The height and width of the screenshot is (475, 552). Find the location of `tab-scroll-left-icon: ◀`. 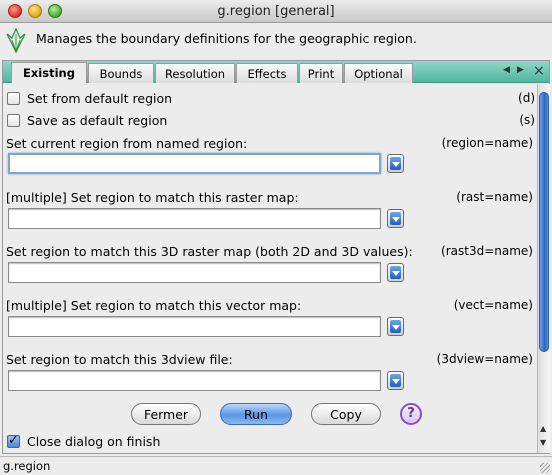

tab-scroll-left-icon: ◀ is located at coordinates (506, 70).